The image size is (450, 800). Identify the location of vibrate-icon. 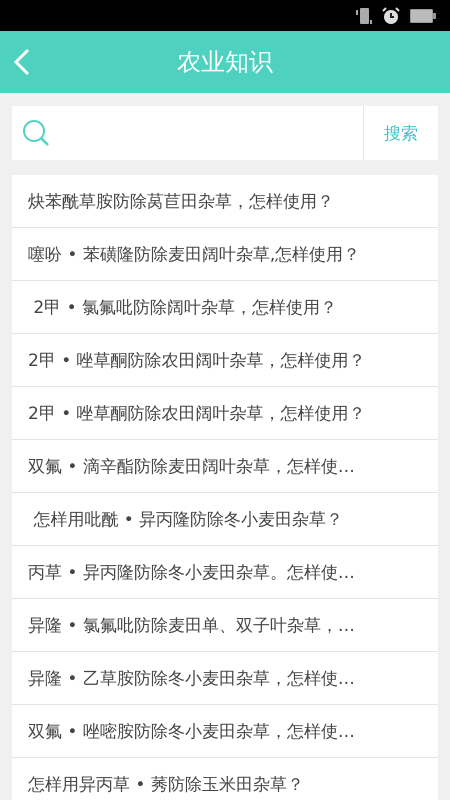
(364, 15).